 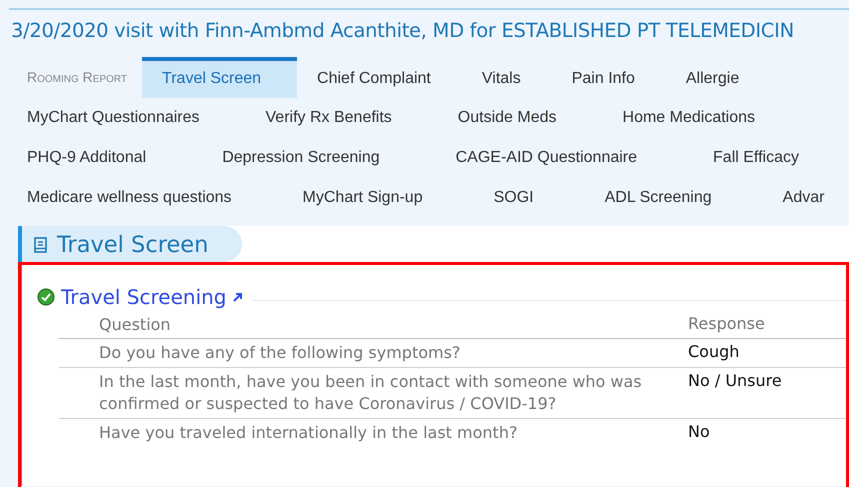 I want to click on report-label: Rooming Report, so click(x=77, y=77).